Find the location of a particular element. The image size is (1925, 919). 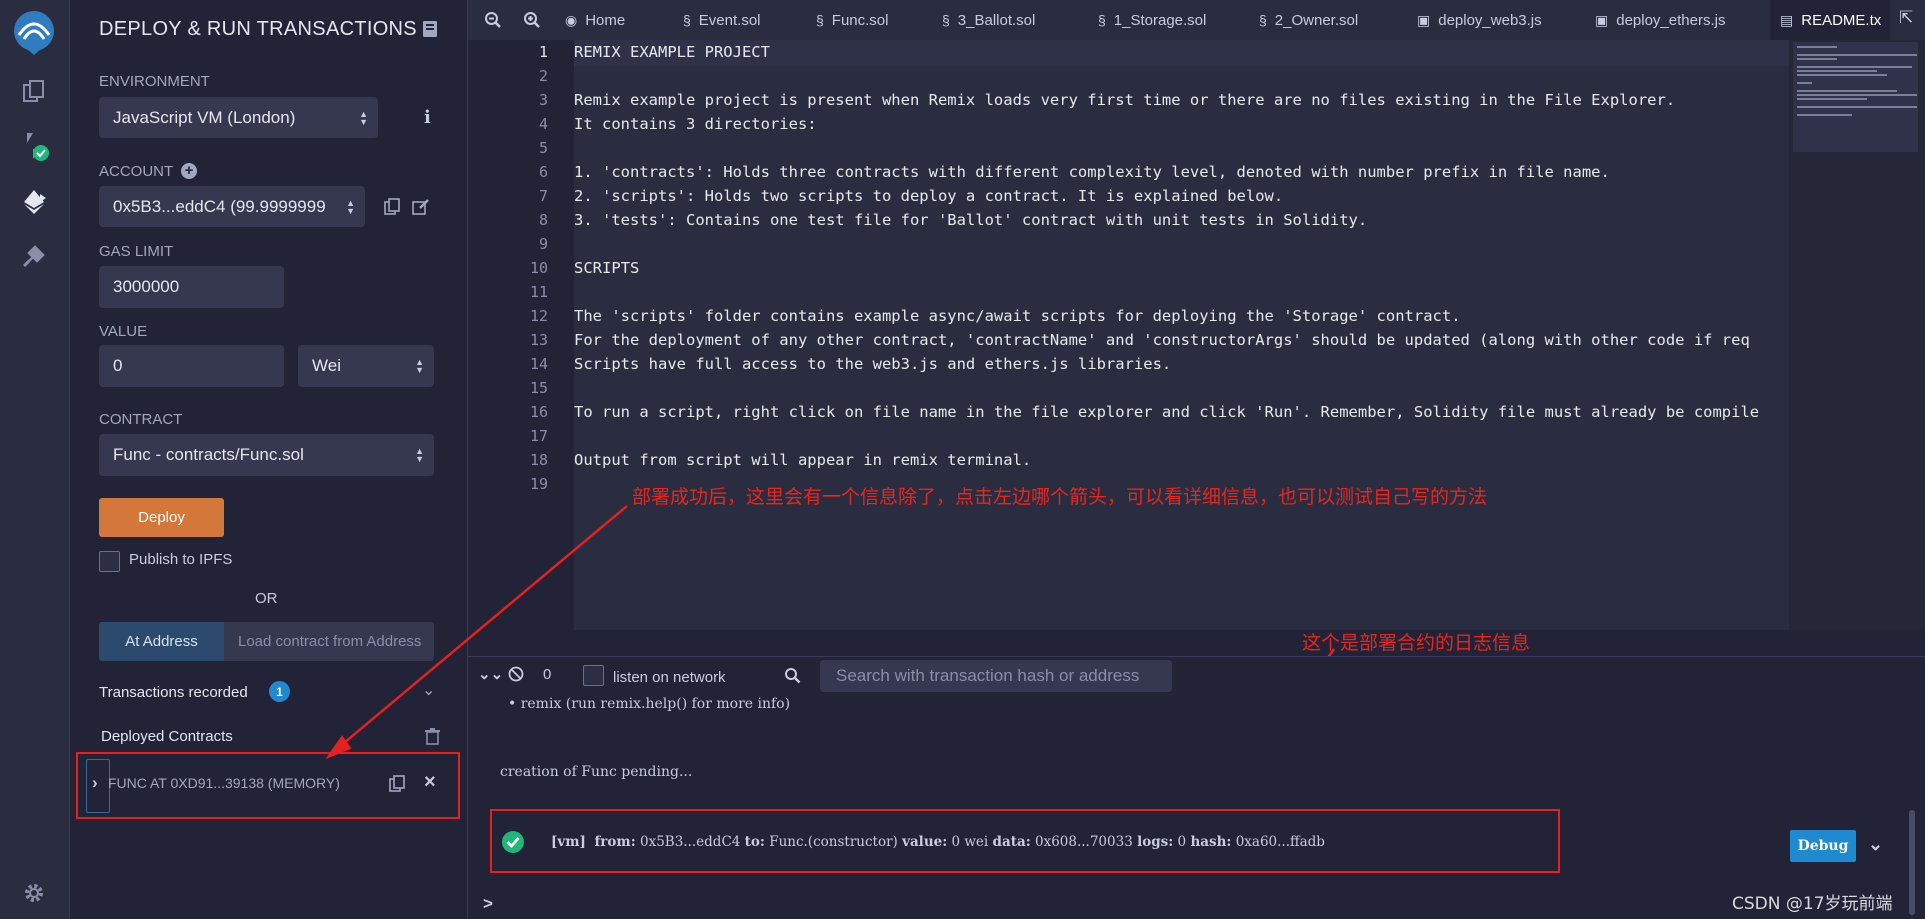

terminal-remix-line: • remix (run remix.help() for more info) is located at coordinates (649, 704).